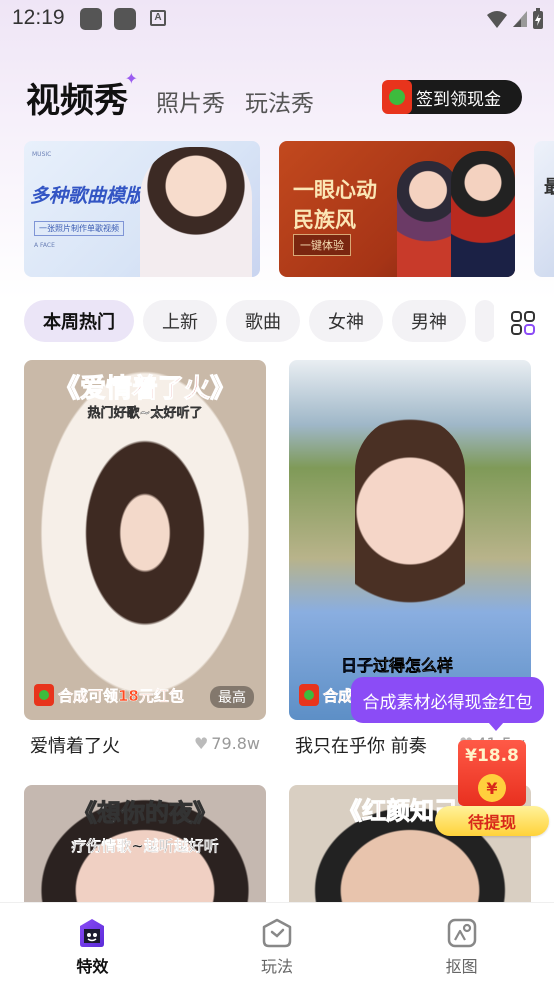 This screenshot has width=554, height=984. What do you see at coordinates (338, 695) in the screenshot?
I see `reward-text: 合成` at bounding box center [338, 695].